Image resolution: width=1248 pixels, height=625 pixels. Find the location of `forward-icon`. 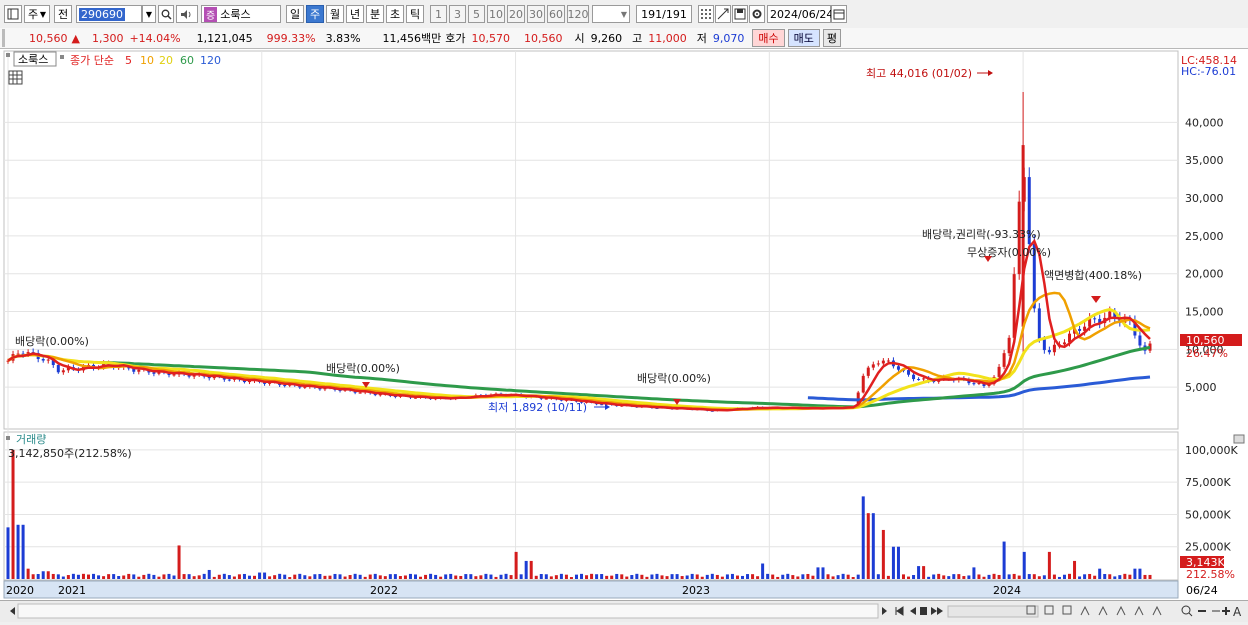

forward-icon is located at coordinates (937, 611).